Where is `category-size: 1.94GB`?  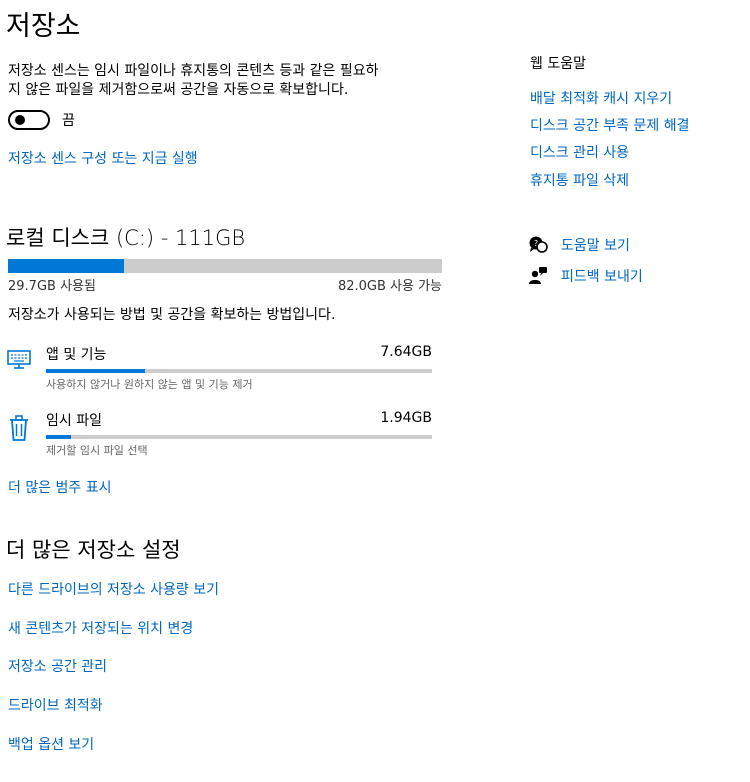 category-size: 1.94GB is located at coordinates (406, 418).